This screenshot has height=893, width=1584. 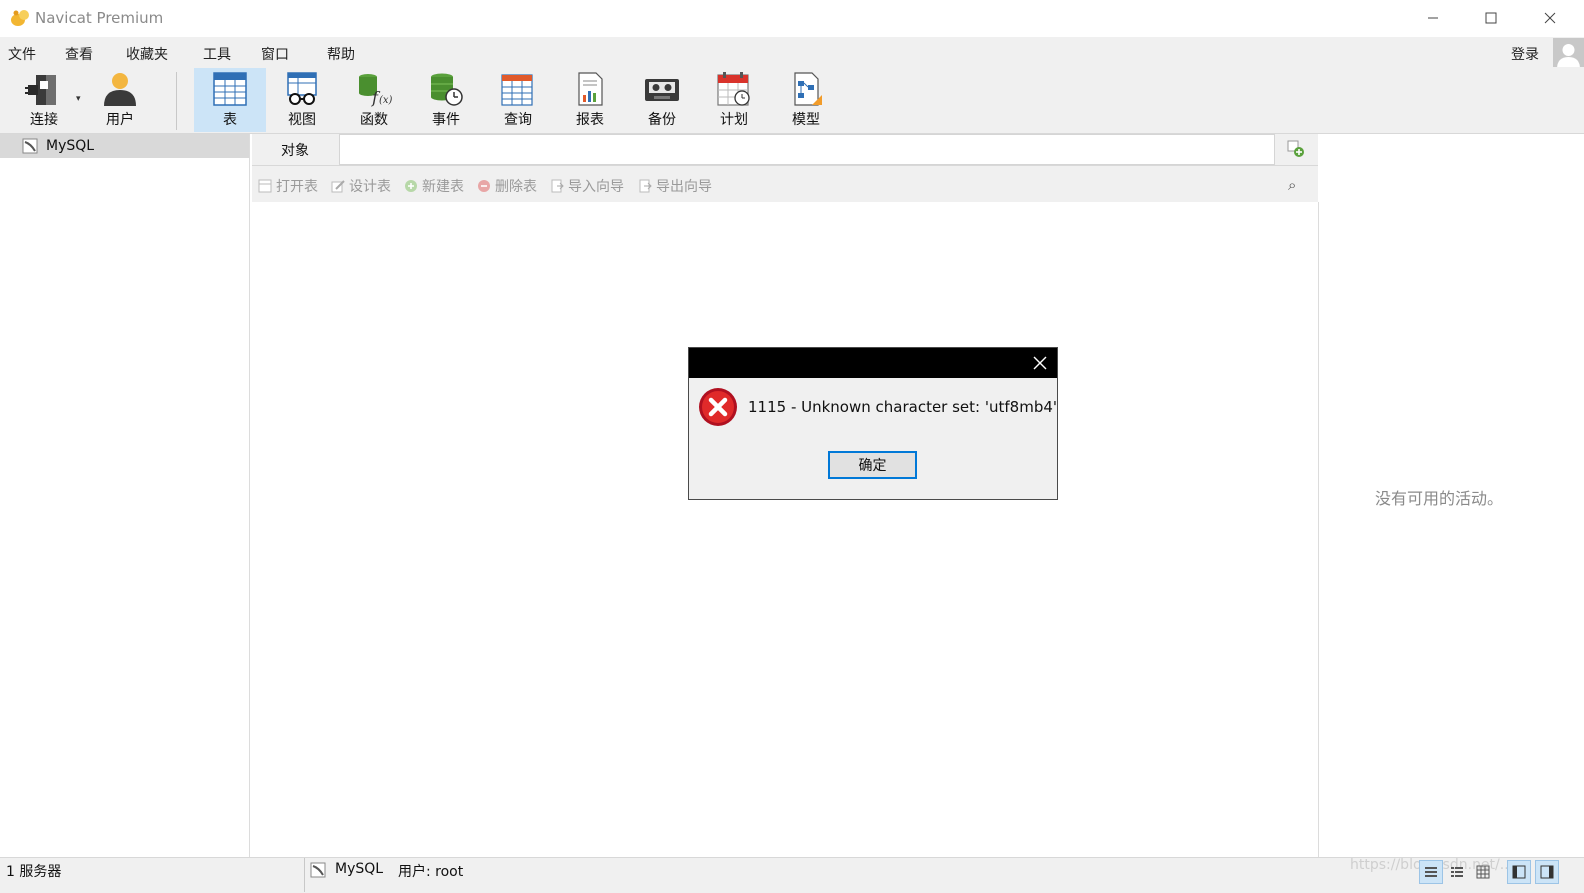 I want to click on backup-tape-icon, so click(x=662, y=90).